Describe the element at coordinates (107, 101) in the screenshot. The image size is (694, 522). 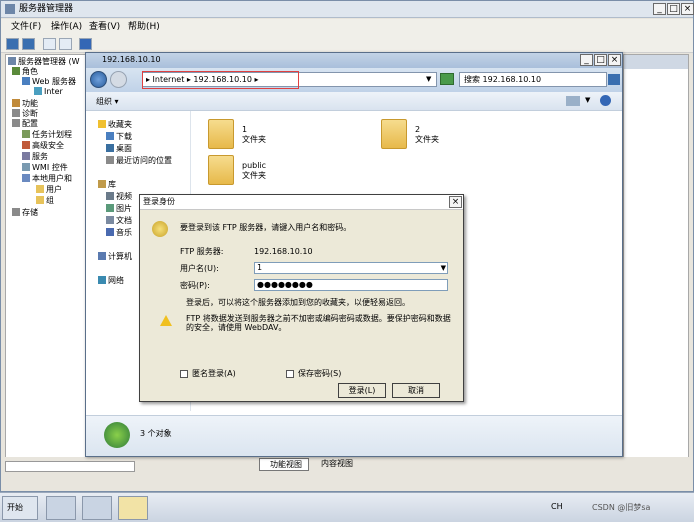
I see `organize-button: 组织 ▾` at that location.